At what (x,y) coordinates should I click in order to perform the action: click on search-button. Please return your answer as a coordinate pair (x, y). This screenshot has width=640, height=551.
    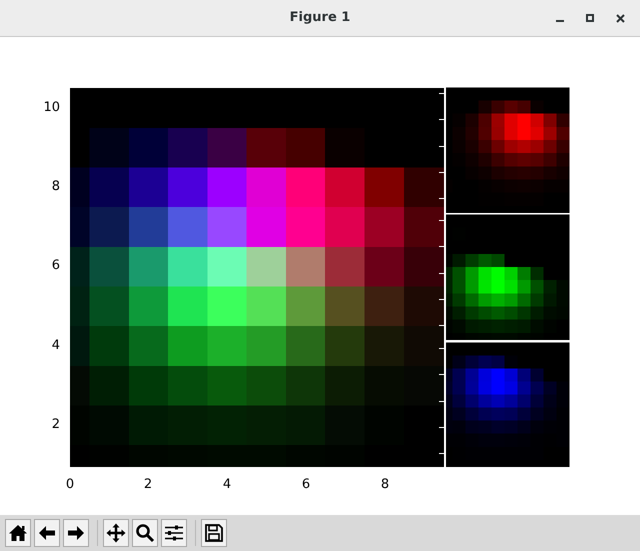
    Looking at the image, I should click on (145, 533).